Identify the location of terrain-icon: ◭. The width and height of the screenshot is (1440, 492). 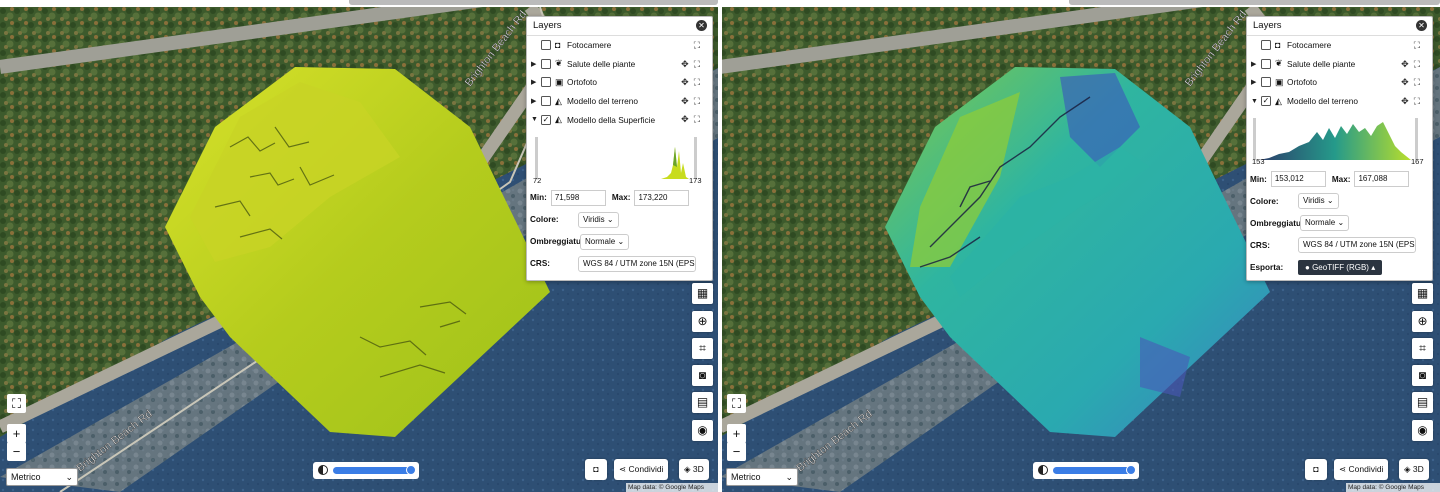
(1278, 100).